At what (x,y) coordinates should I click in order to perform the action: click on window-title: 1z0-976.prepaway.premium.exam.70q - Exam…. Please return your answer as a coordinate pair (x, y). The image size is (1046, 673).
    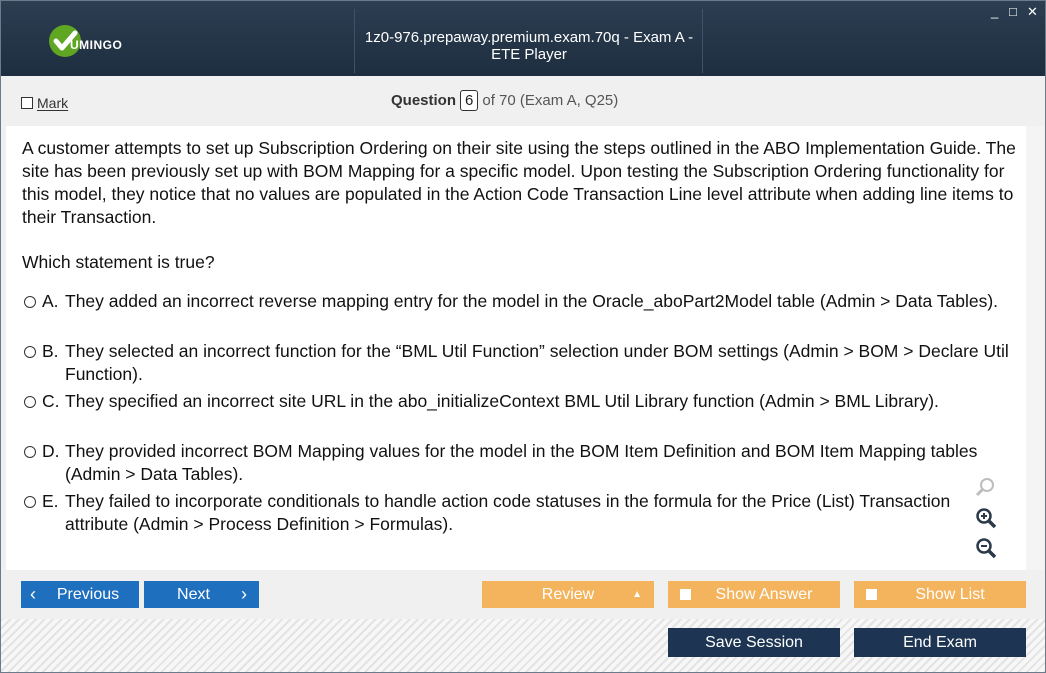
    Looking at the image, I should click on (529, 46).